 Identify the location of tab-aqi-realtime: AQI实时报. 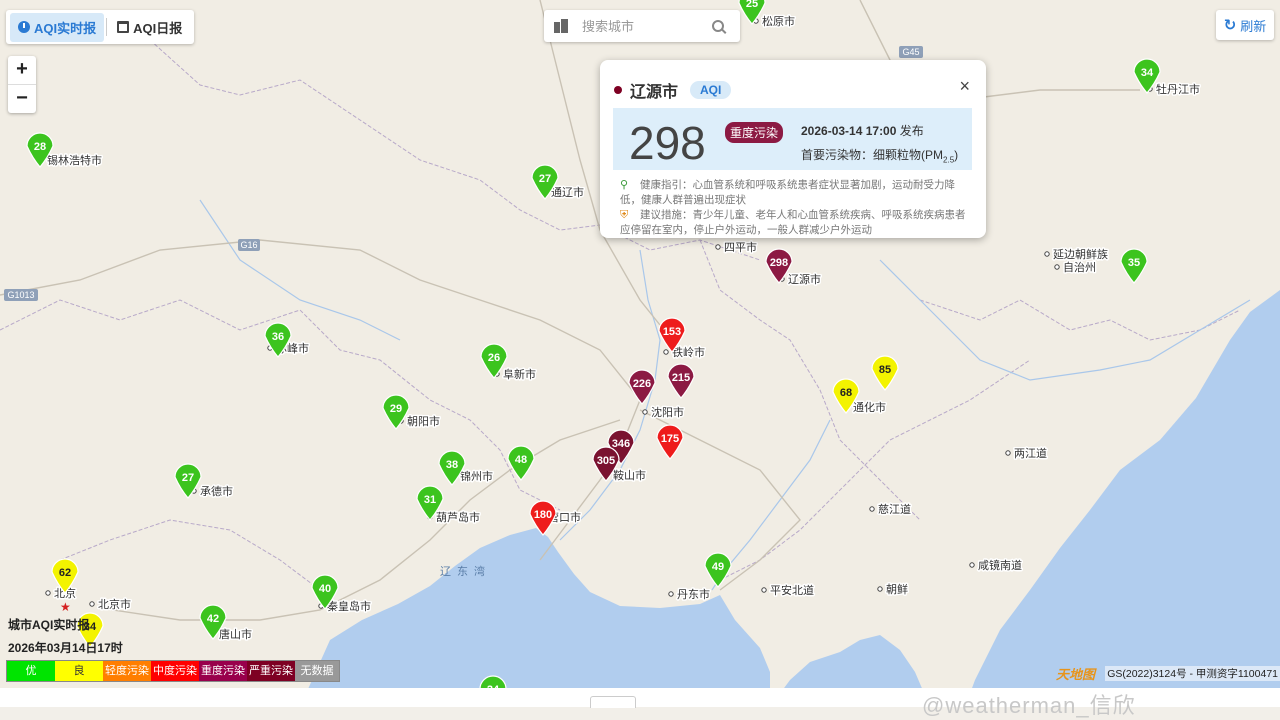
(57, 27).